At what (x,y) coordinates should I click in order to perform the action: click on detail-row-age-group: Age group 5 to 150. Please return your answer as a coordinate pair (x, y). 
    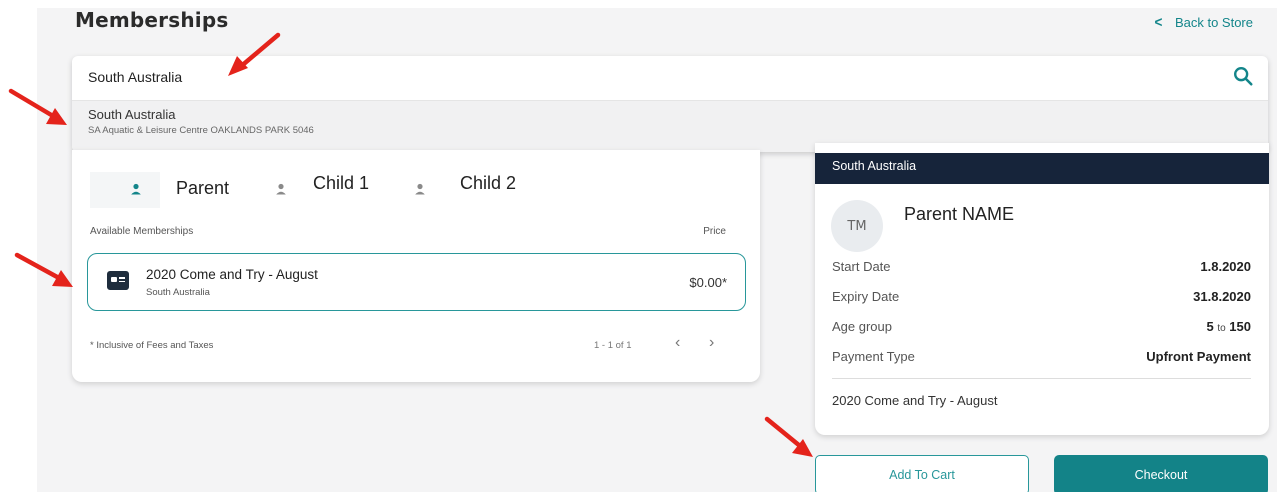
    Looking at the image, I should click on (1041, 326).